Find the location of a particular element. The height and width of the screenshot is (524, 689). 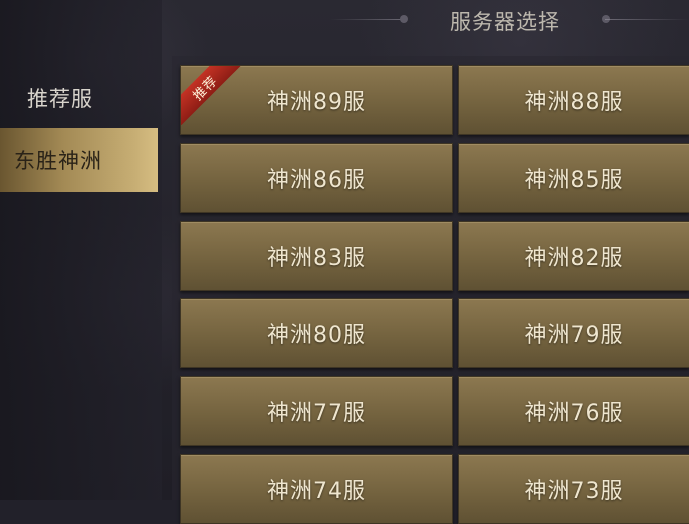

server-tile: 神洲86服 is located at coordinates (316, 178).